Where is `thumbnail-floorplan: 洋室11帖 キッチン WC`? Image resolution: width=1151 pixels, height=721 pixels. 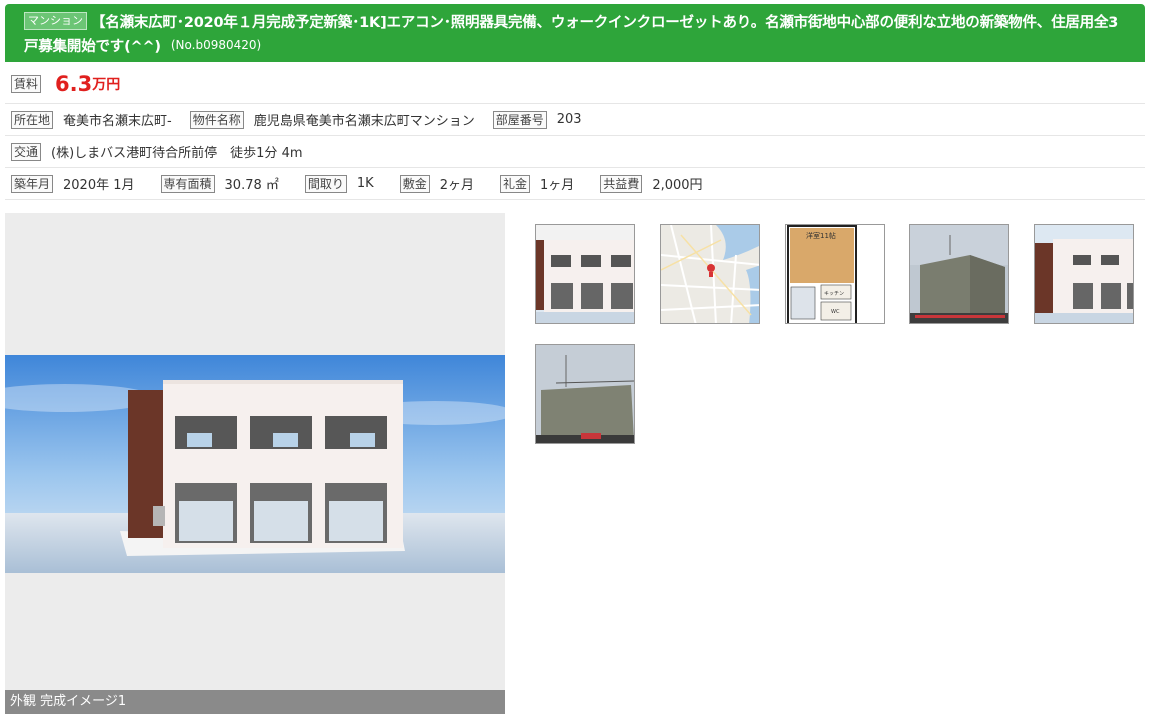
thumbnail-floorplan: 洋室11帖 キッチン WC is located at coordinates (835, 274).